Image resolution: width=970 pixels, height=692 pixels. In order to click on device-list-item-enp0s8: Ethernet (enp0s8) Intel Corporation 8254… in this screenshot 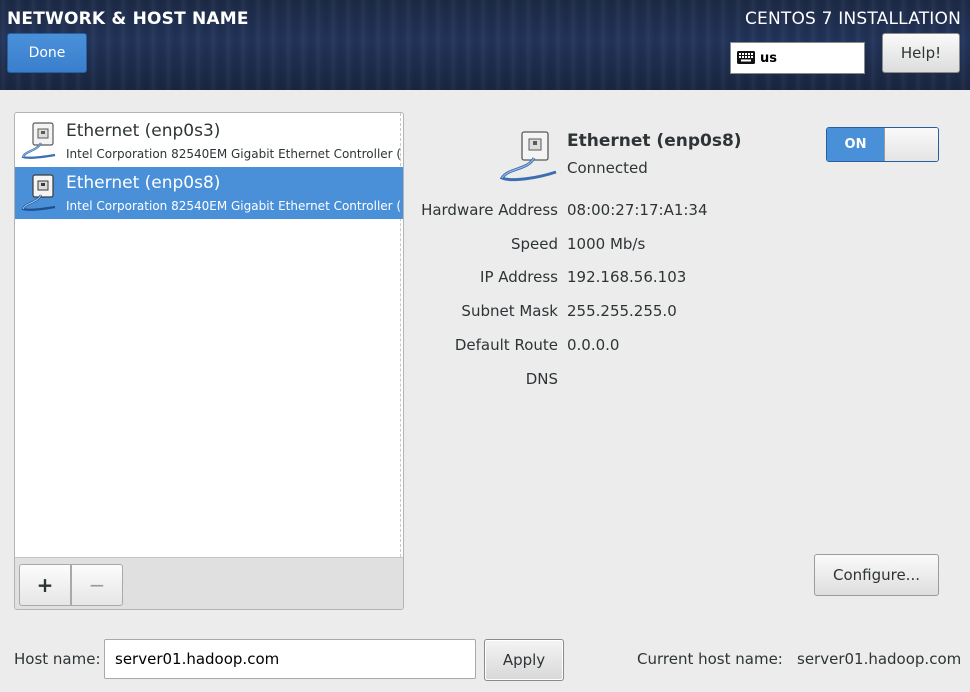, I will do `click(209, 193)`.